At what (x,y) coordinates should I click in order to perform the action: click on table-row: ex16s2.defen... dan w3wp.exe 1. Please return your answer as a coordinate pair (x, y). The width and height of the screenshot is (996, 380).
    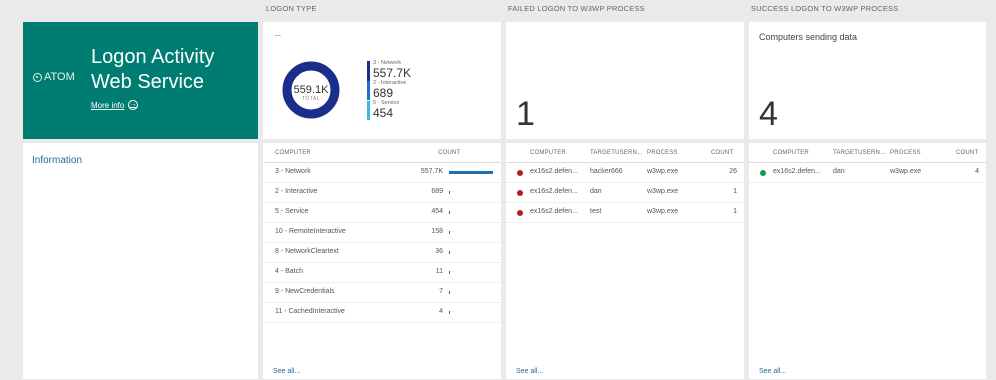
    Looking at the image, I should click on (625, 193).